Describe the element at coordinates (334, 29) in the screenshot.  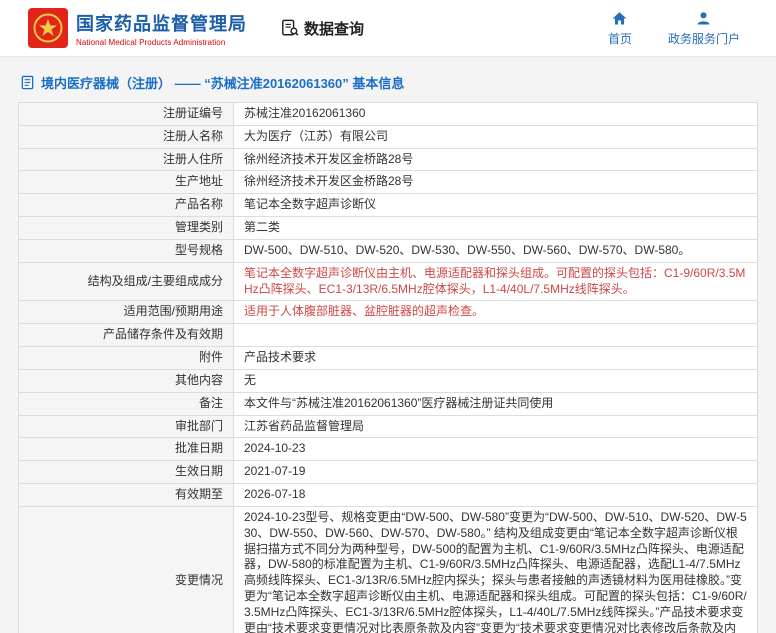
I see `data-query-label: 数据查询` at that location.